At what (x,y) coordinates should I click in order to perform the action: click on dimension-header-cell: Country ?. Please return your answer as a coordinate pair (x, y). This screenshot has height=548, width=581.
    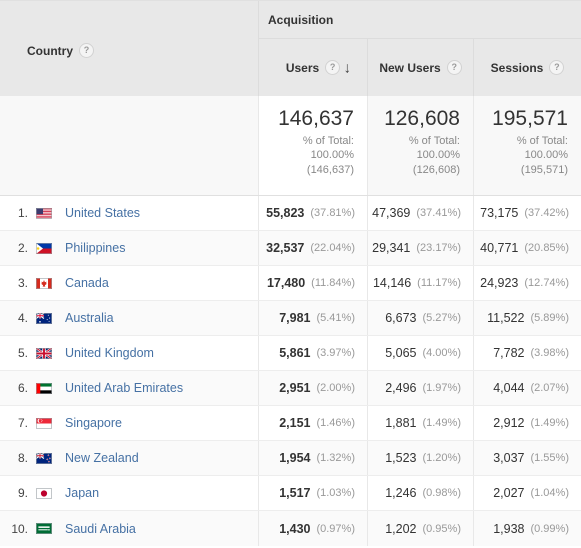
    Looking at the image, I should click on (129, 48).